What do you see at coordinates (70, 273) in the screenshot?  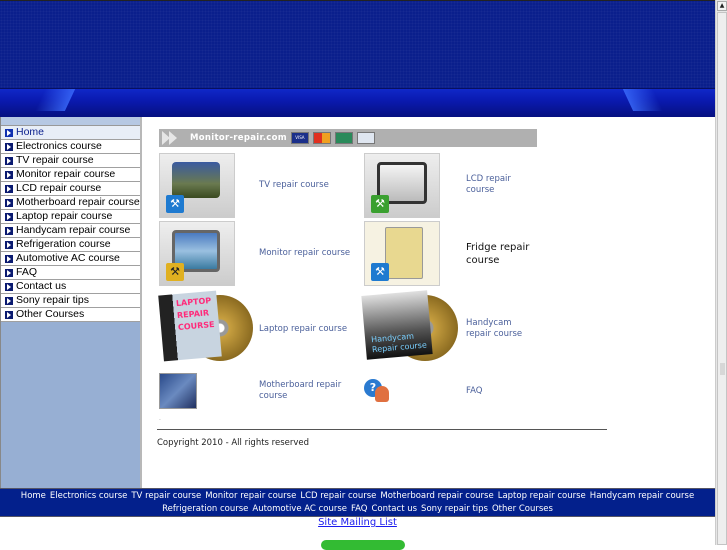 I see `sidebar-item-faq: FAQ` at bounding box center [70, 273].